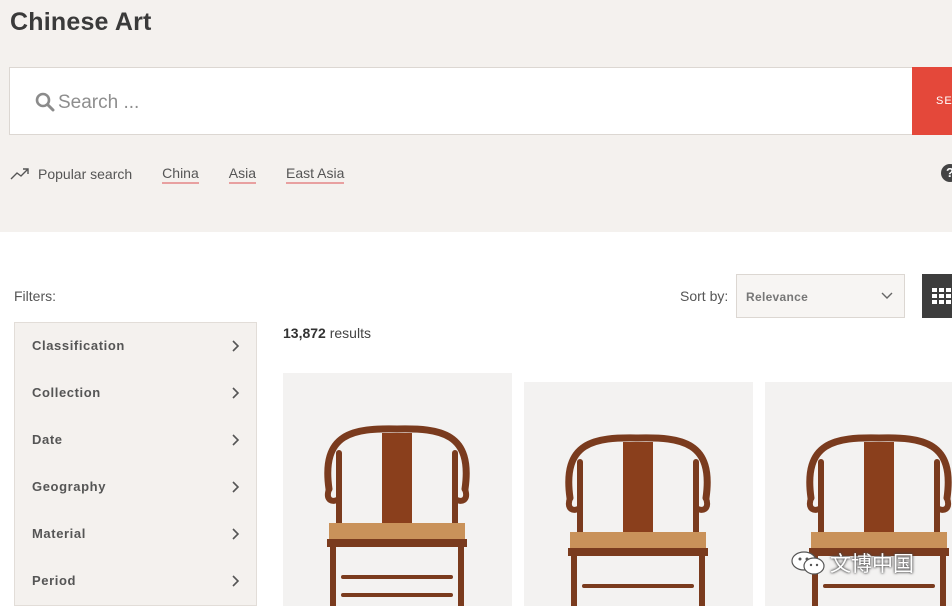  Describe the element at coordinates (85, 174) in the screenshot. I see `popular-search-label: Popular search` at that location.